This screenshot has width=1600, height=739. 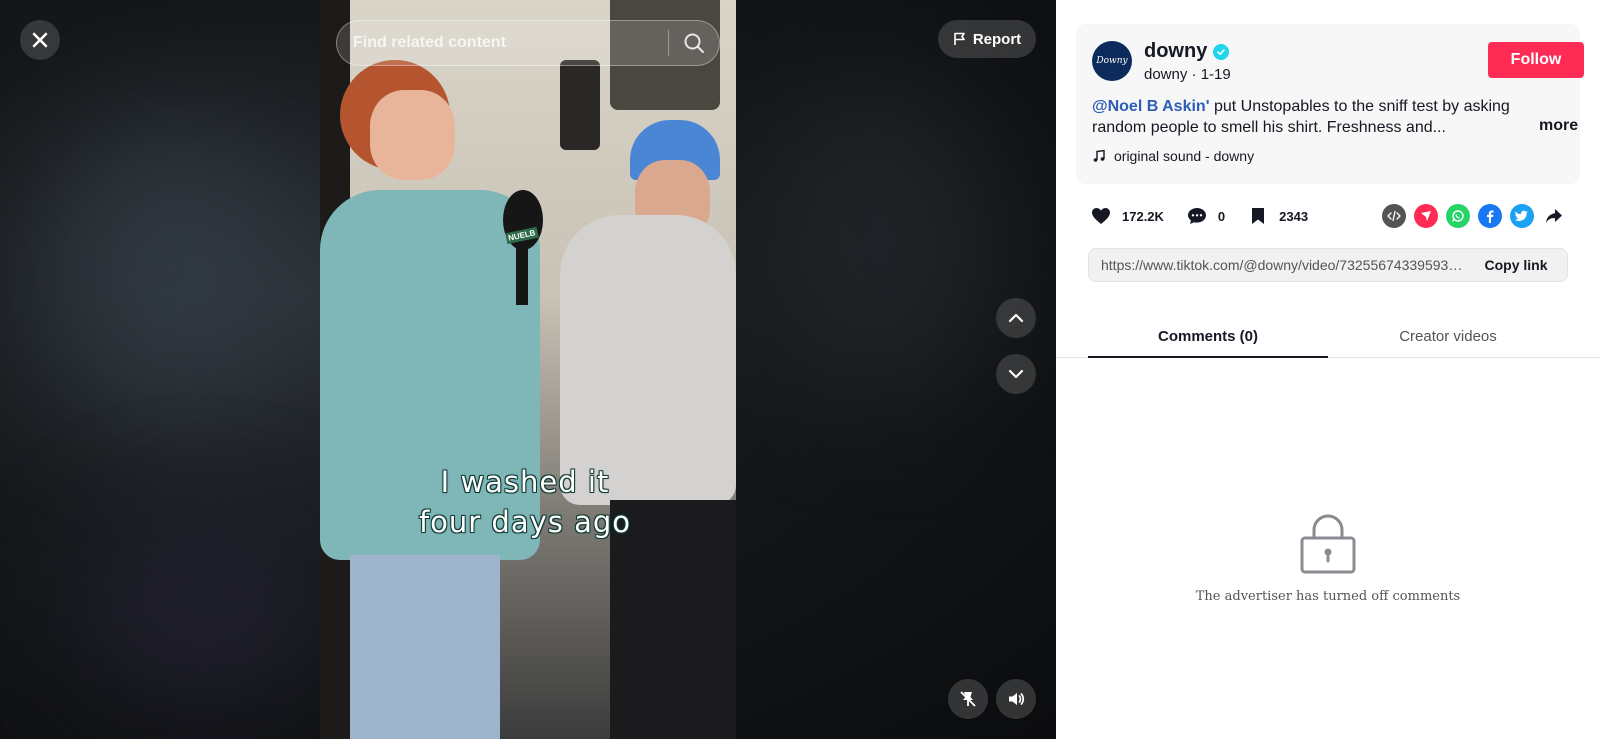 I want to click on close-button, so click(x=40, y=40).